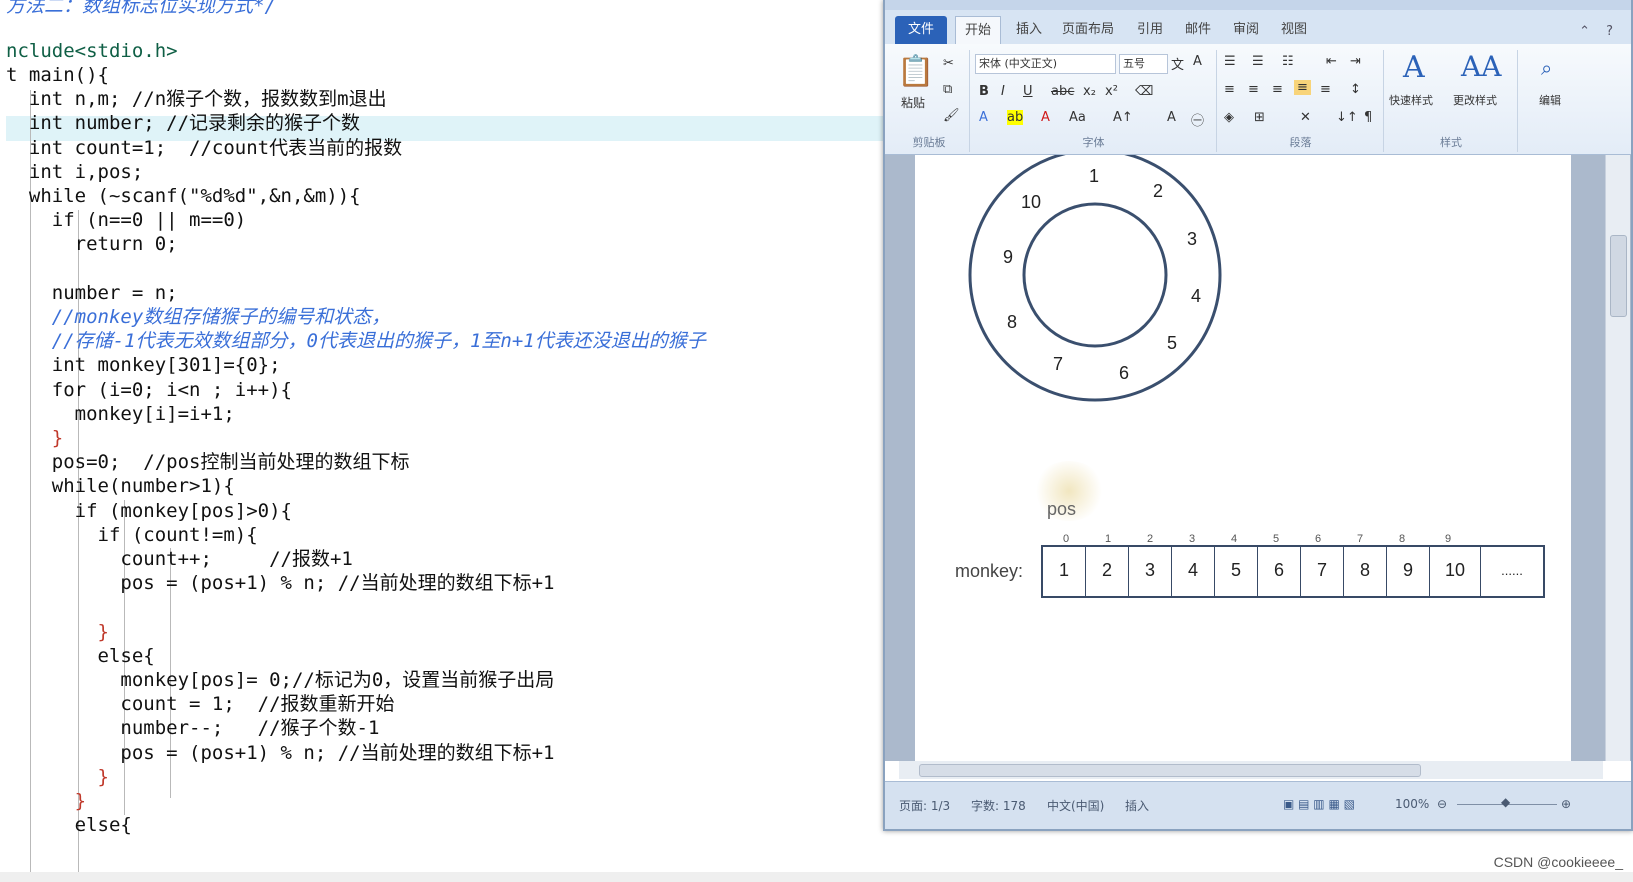 This screenshot has height=882, width=1633. I want to click on dial-number: 4, so click(1196, 296).